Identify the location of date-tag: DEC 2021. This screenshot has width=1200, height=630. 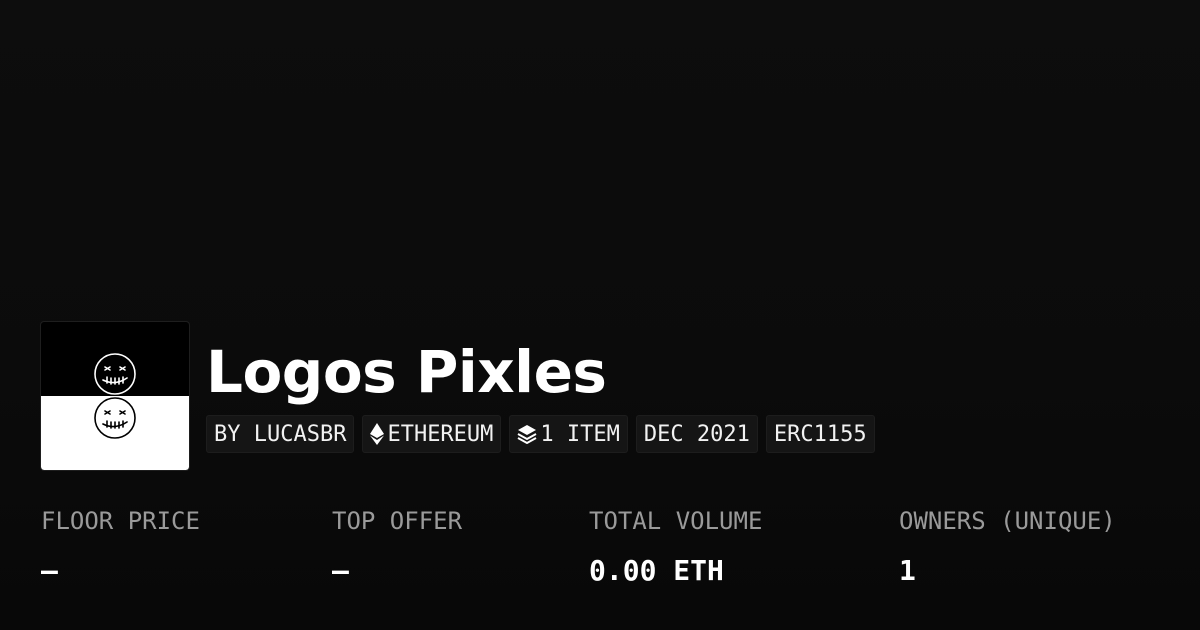
(696, 434).